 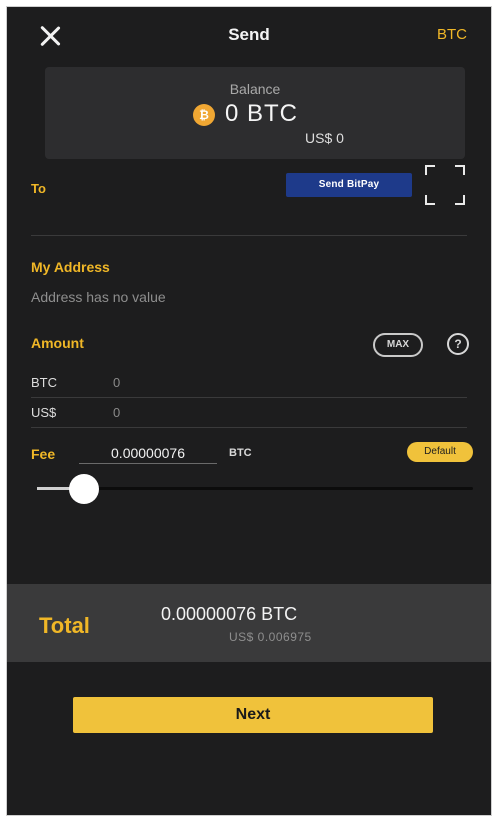 I want to click on balance-fiat: US$ 0, so click(x=324, y=138).